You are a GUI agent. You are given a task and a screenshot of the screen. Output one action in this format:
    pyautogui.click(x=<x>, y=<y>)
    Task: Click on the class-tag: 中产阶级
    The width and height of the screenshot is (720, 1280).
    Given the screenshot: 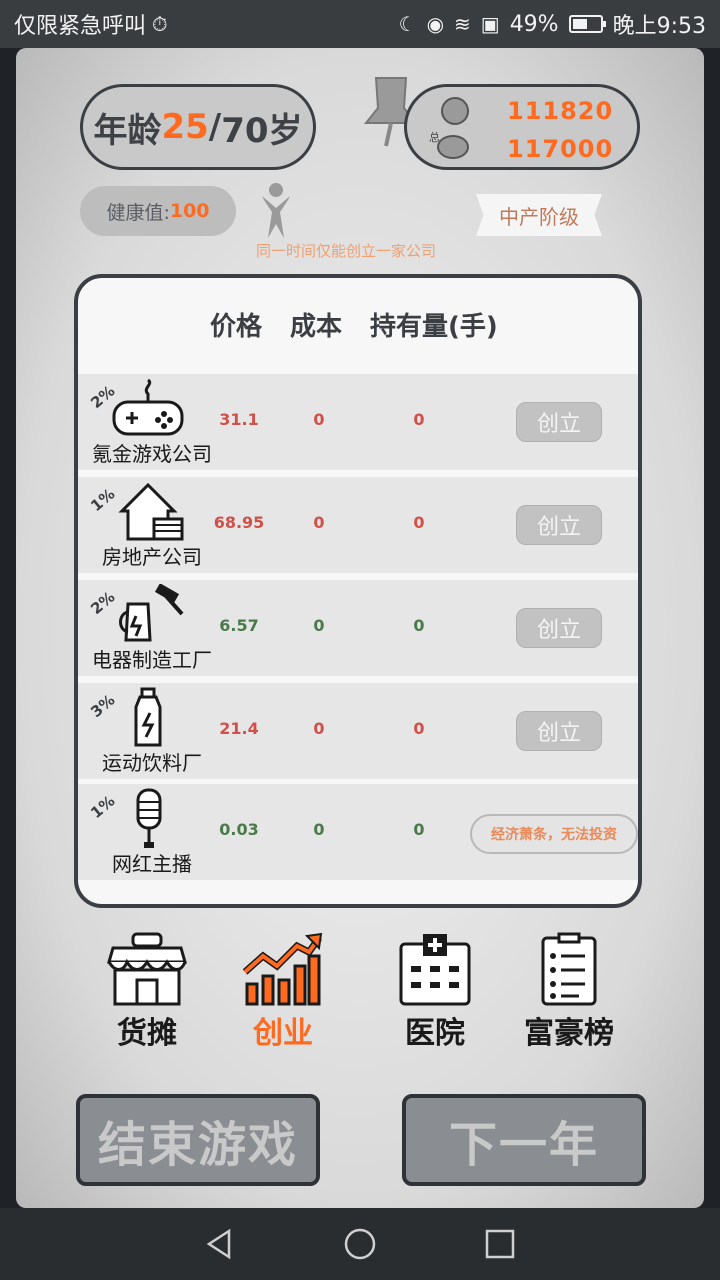 What is the action you would take?
    pyautogui.click(x=539, y=215)
    